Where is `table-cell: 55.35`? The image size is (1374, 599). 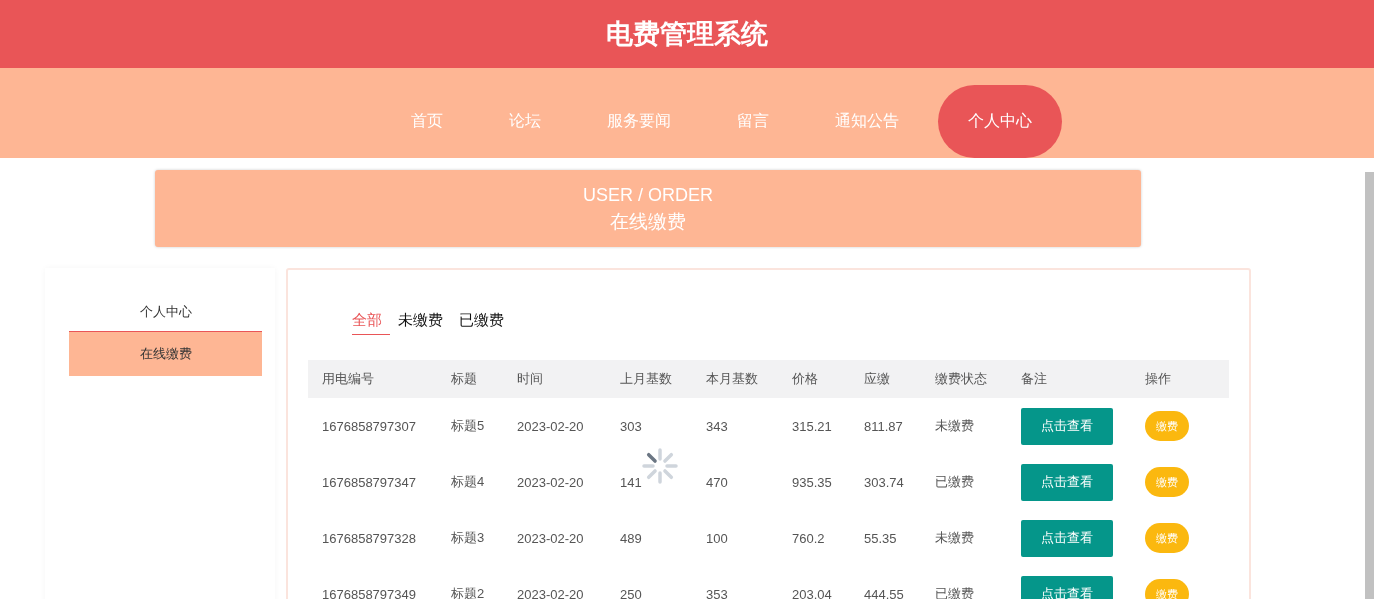
table-cell: 55.35 is located at coordinates (880, 538).